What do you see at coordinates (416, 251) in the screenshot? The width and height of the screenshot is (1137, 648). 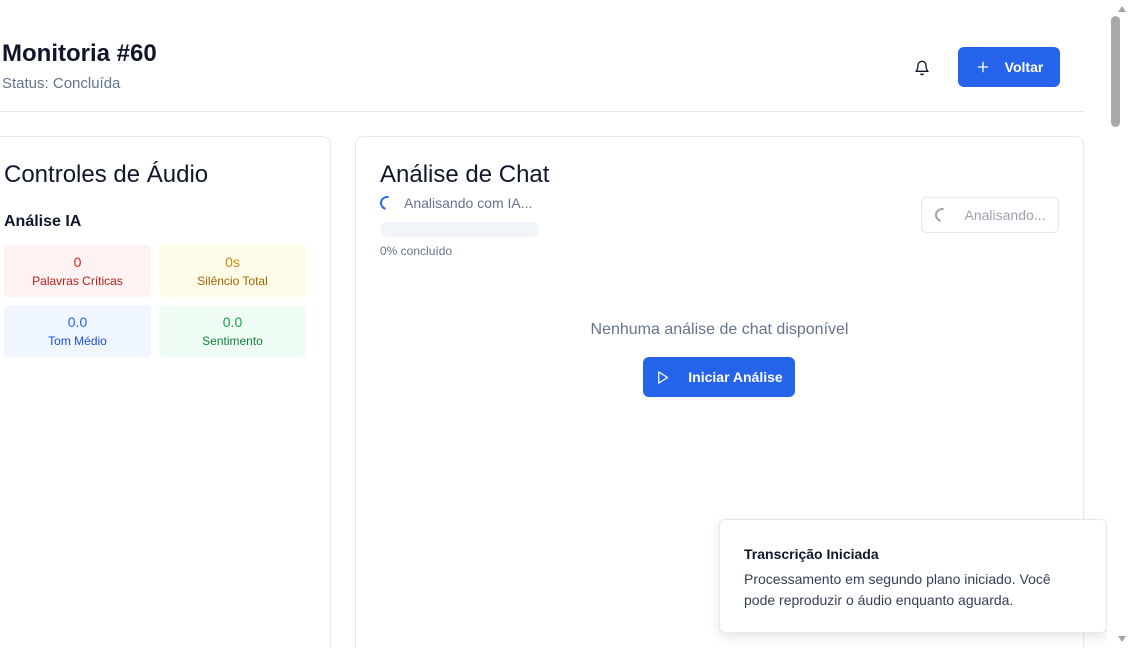 I see `progress-label: 0% concluído` at bounding box center [416, 251].